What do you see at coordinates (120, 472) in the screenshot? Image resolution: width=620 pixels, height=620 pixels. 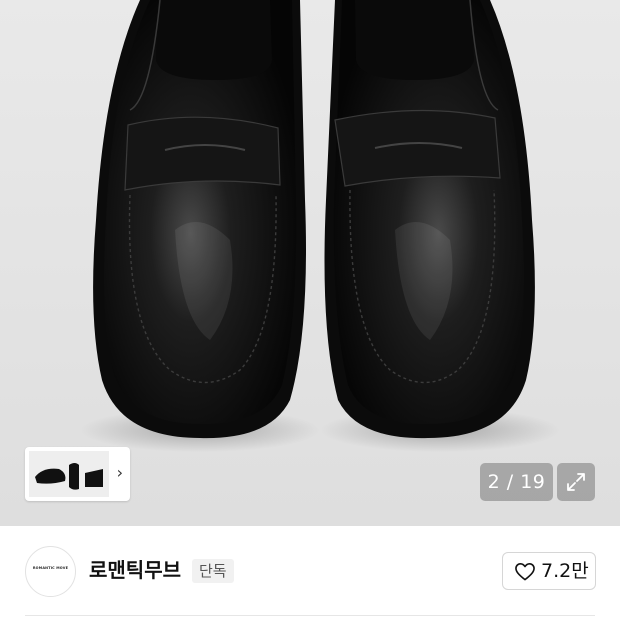 I see `chevron-right-icon: ›` at bounding box center [120, 472].